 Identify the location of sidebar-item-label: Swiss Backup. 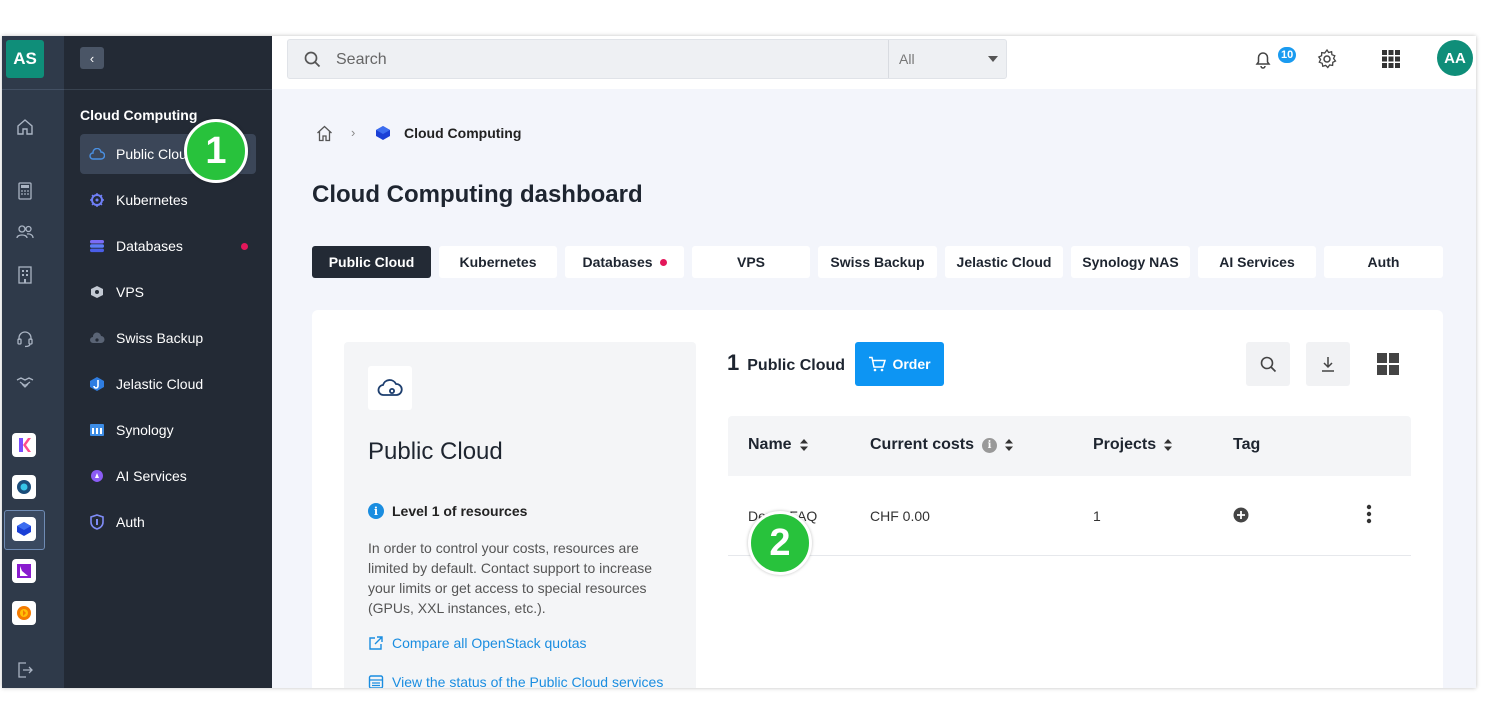
(160, 338).